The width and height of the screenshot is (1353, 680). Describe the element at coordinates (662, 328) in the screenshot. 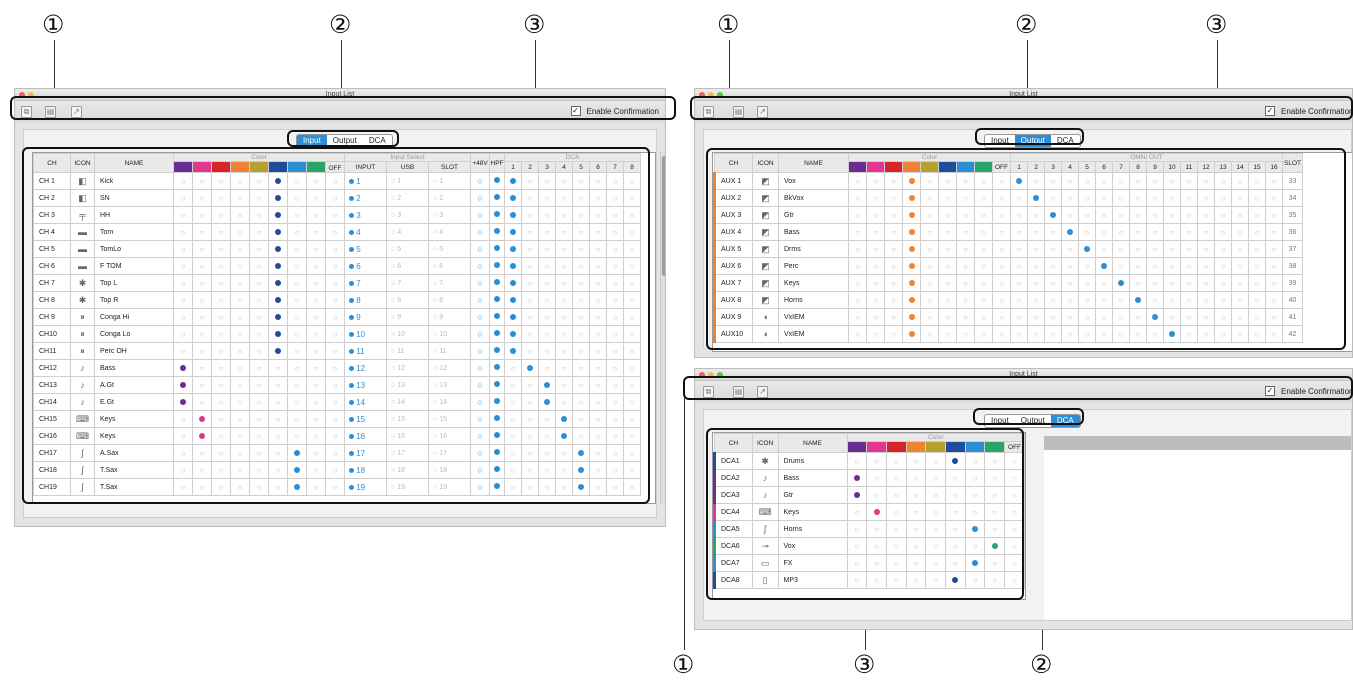

I see `scrollbar` at that location.